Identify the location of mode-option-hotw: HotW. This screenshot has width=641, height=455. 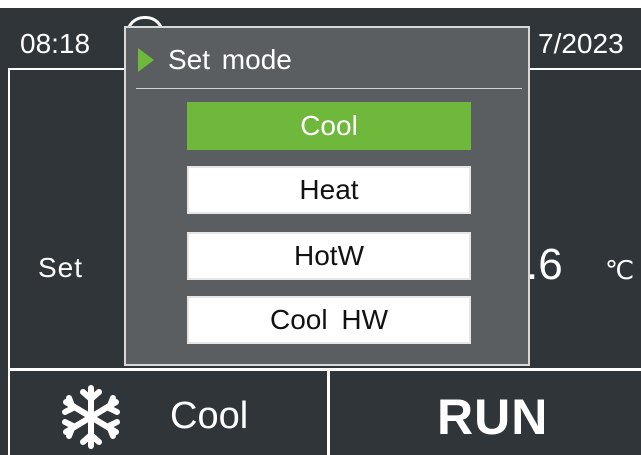
(329, 256).